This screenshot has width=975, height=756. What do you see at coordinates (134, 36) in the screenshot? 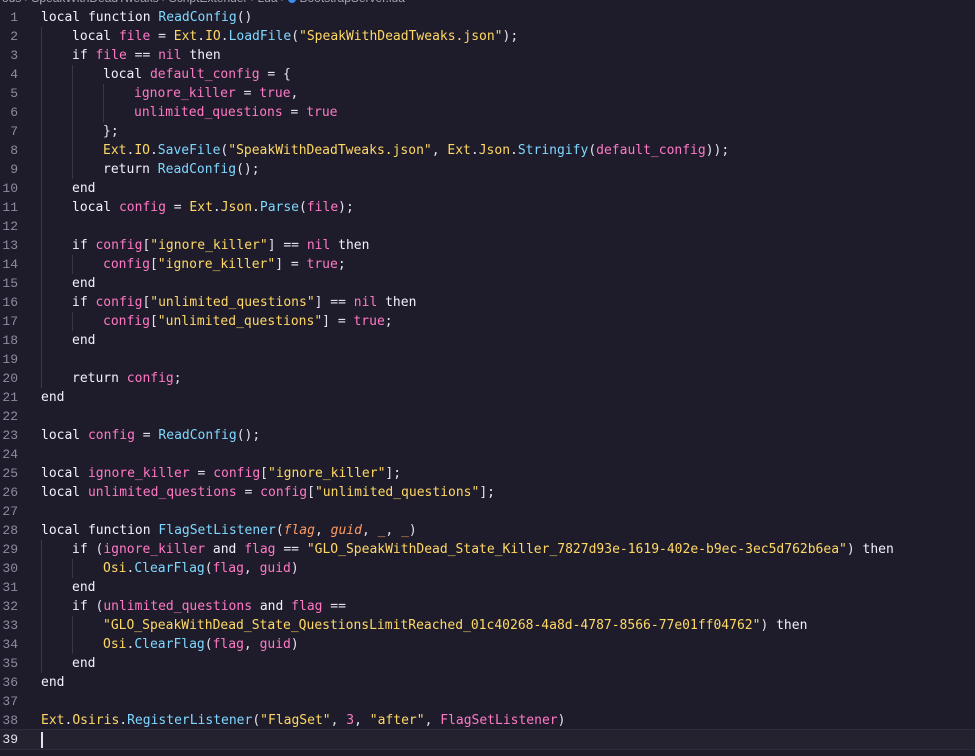
I see `code-token: file` at bounding box center [134, 36].